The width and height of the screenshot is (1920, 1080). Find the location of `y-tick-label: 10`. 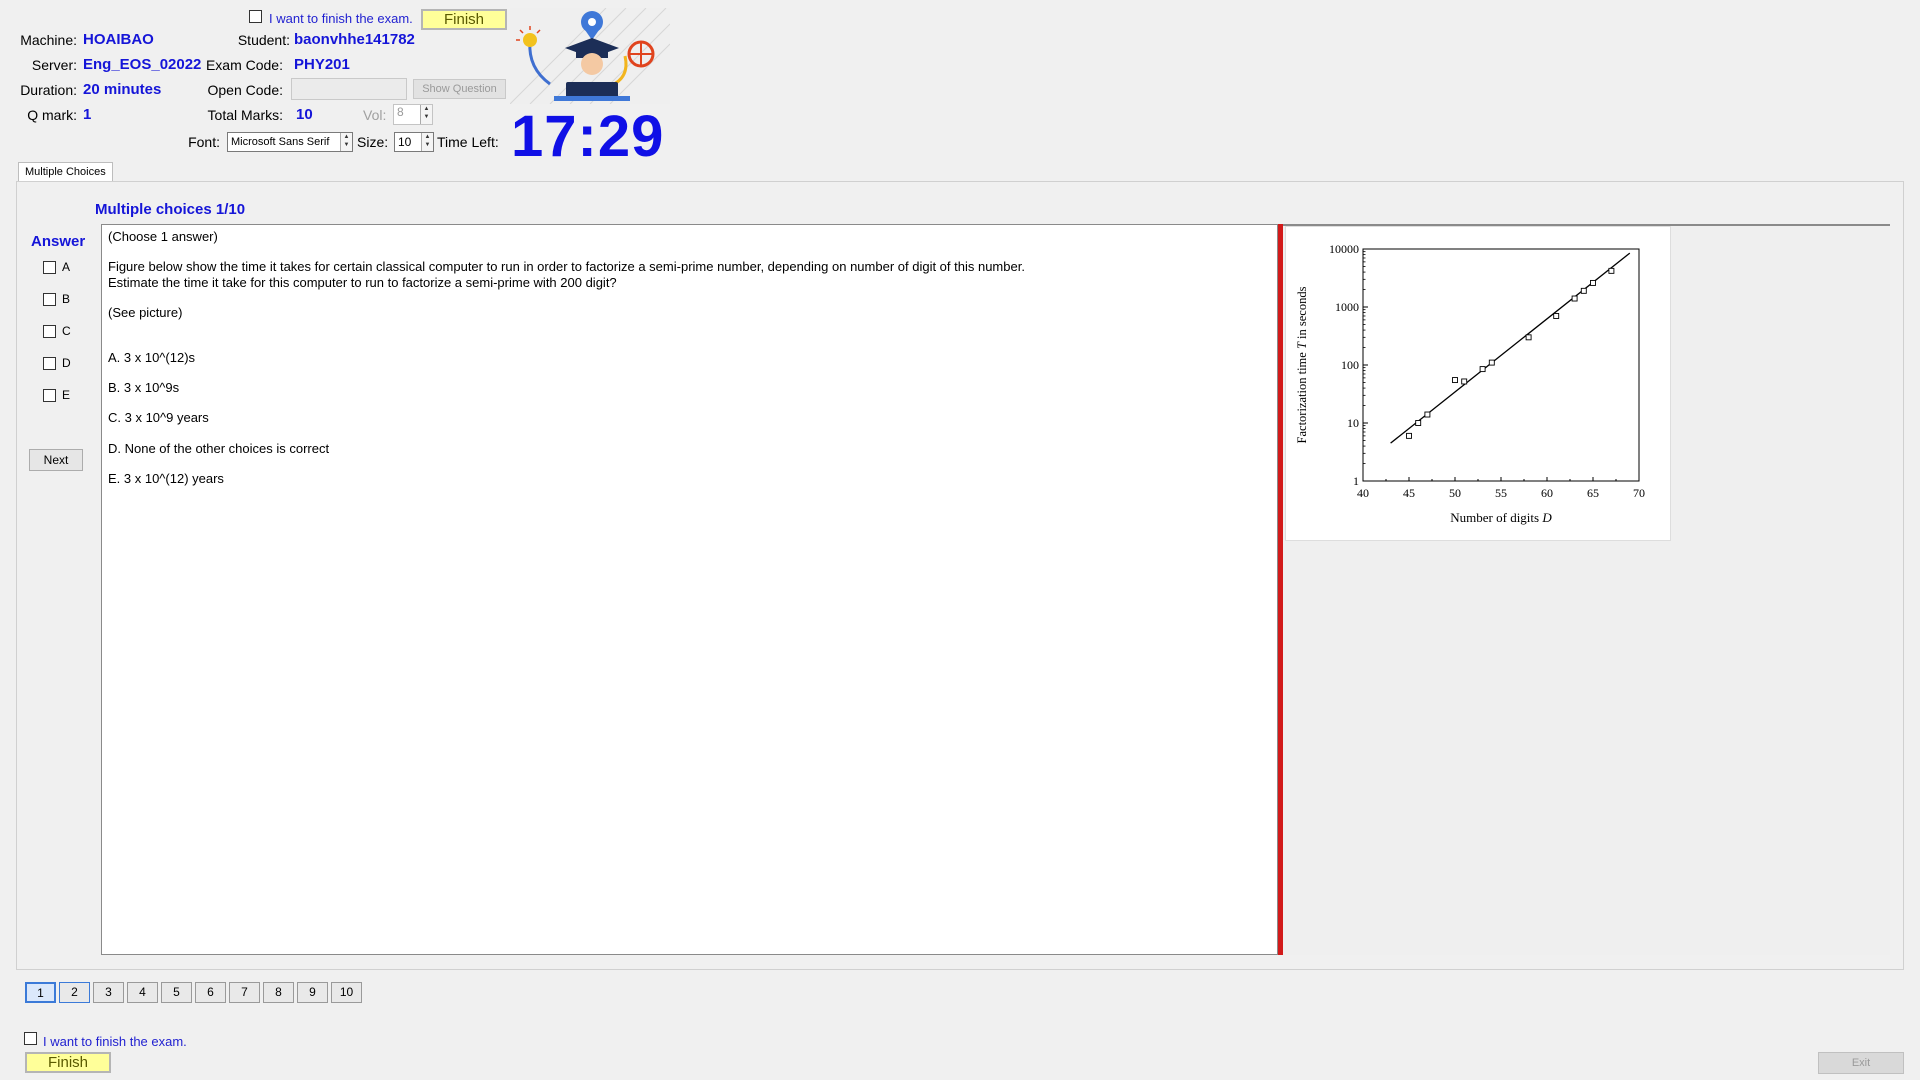

y-tick-label: 10 is located at coordinates (1353, 423).